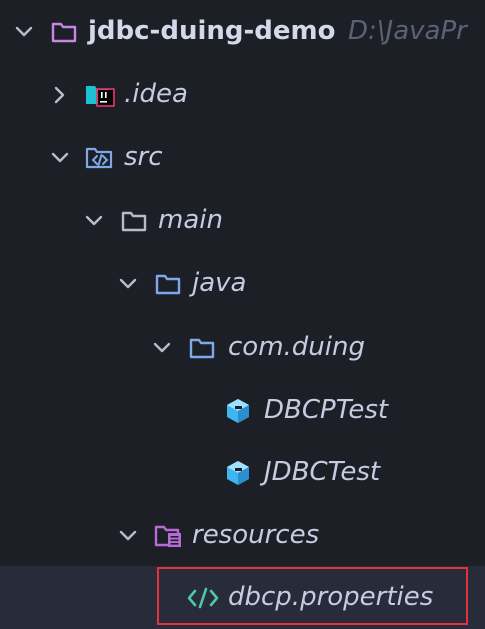  Describe the element at coordinates (242, 220) in the screenshot. I see `tree-row-main: main` at that location.